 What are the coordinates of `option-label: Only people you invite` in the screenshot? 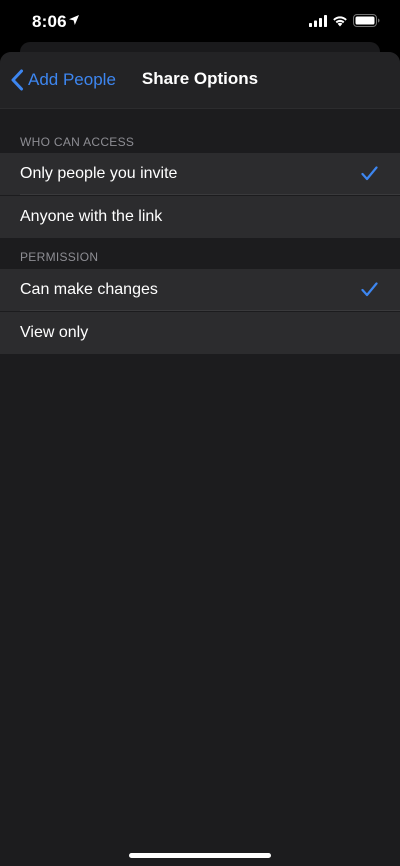 It's located at (99, 173).